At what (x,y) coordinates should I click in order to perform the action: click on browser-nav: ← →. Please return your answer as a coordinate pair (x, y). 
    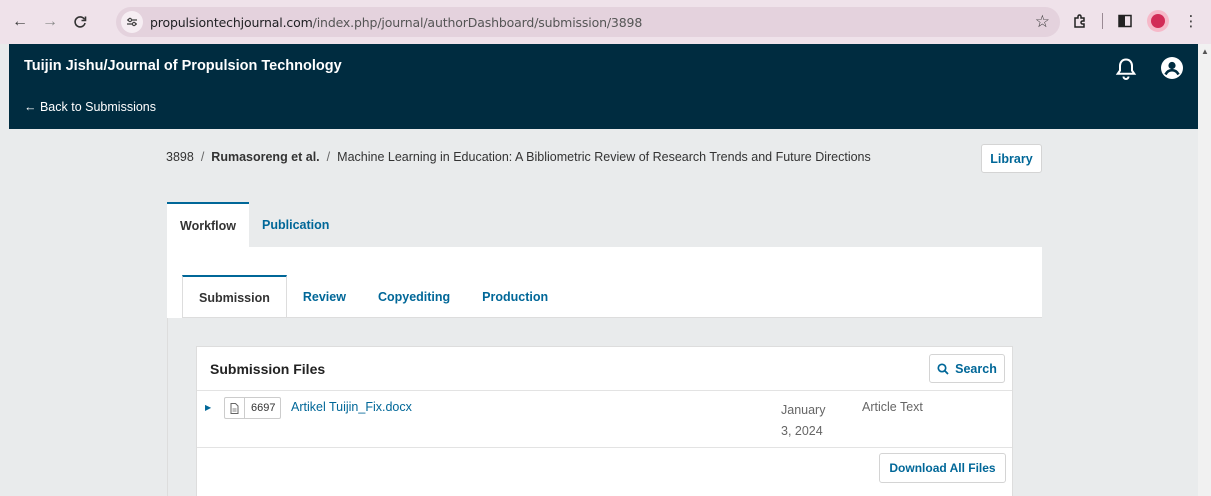
    Looking at the image, I should click on (50, 22).